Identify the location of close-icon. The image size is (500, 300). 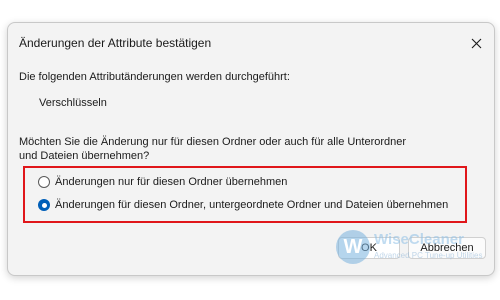
(476, 43).